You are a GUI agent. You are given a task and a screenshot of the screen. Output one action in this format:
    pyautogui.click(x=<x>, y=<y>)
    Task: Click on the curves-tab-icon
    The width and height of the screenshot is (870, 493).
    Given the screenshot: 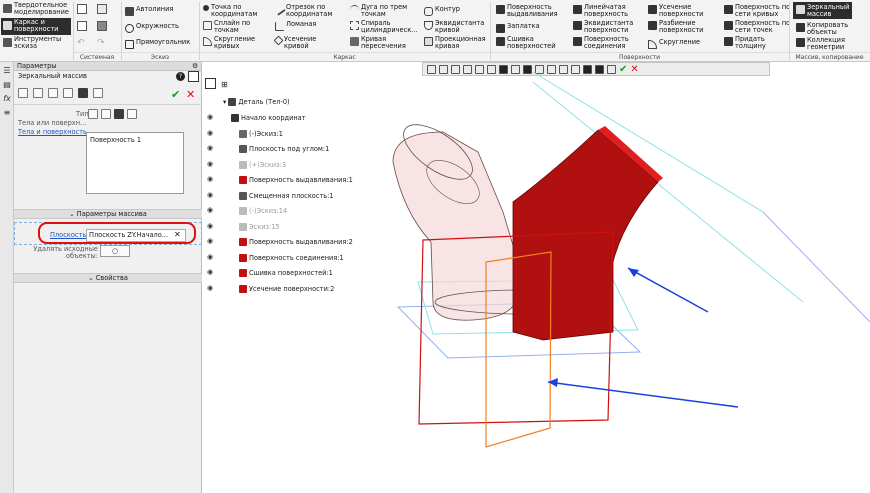 What is the action you would take?
    pyautogui.click(x=68, y=93)
    